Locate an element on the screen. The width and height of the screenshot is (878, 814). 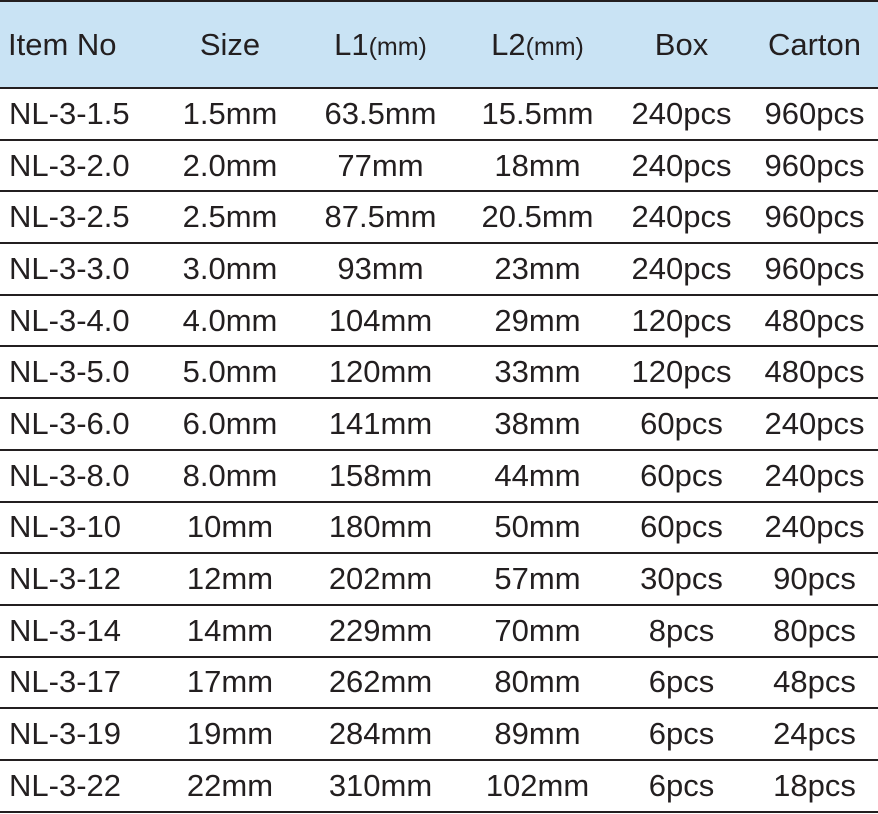
header-l2: L2(mm) is located at coordinates (537, 44).